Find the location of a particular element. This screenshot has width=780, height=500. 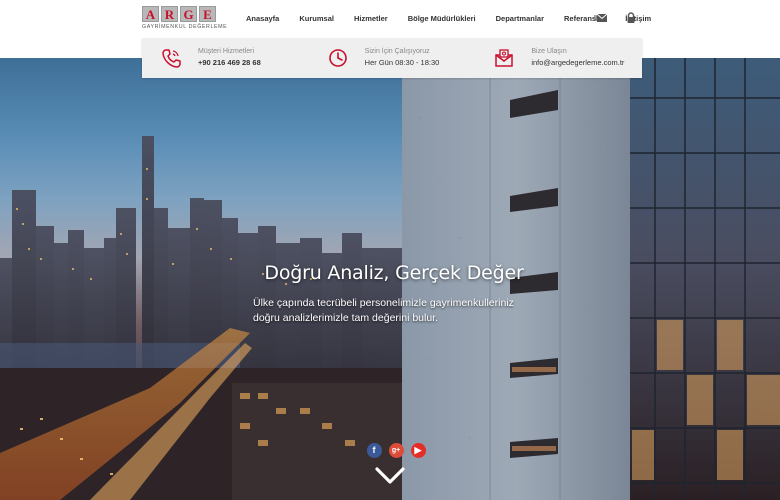

contact-phone-text: Müşteri Hizmetleri +90 216 469 28 68 is located at coordinates (229, 57).